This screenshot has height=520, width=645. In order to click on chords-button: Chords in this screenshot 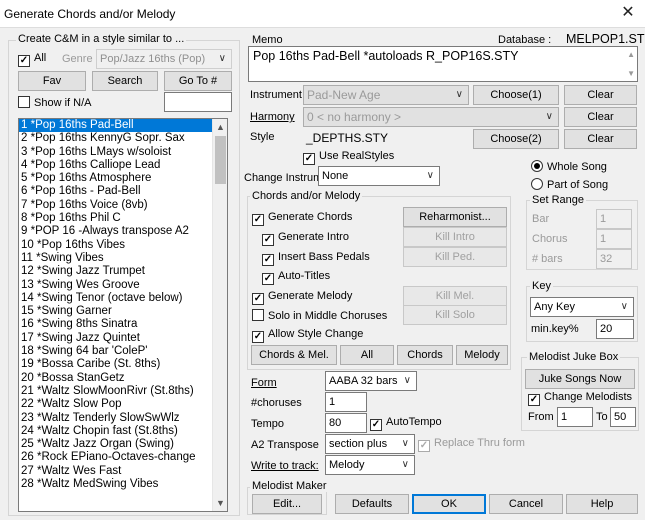, I will do `click(425, 355)`.